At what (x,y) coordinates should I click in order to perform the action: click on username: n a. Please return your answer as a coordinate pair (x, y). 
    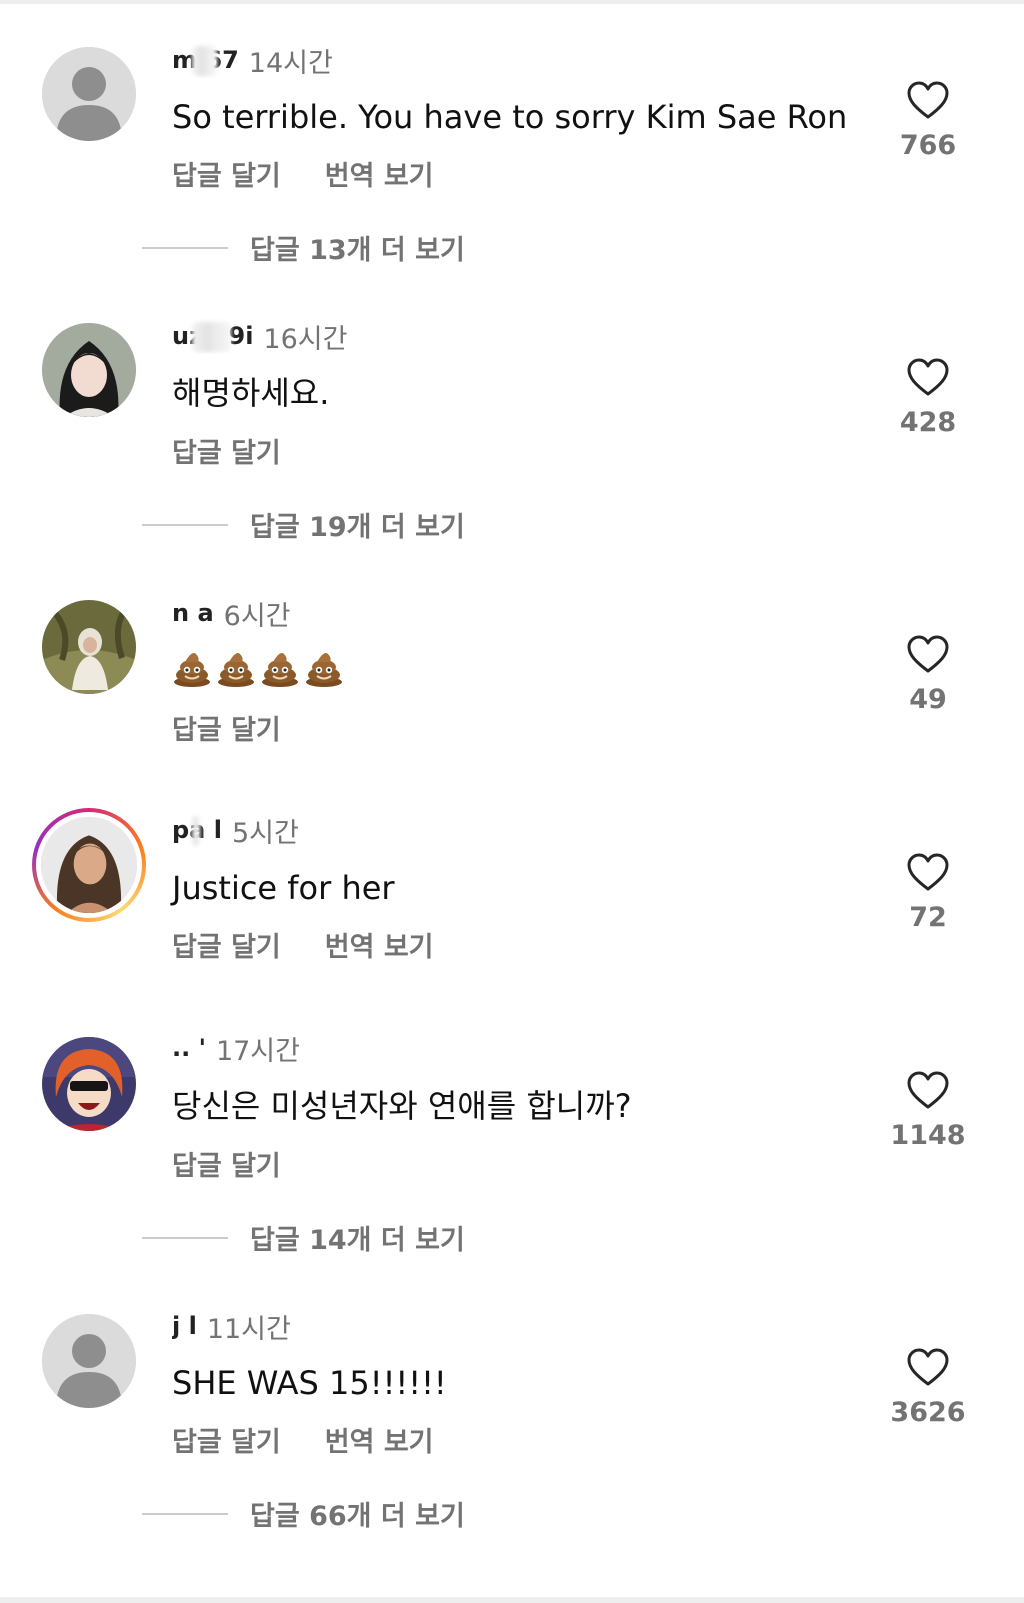
    Looking at the image, I should click on (193, 613).